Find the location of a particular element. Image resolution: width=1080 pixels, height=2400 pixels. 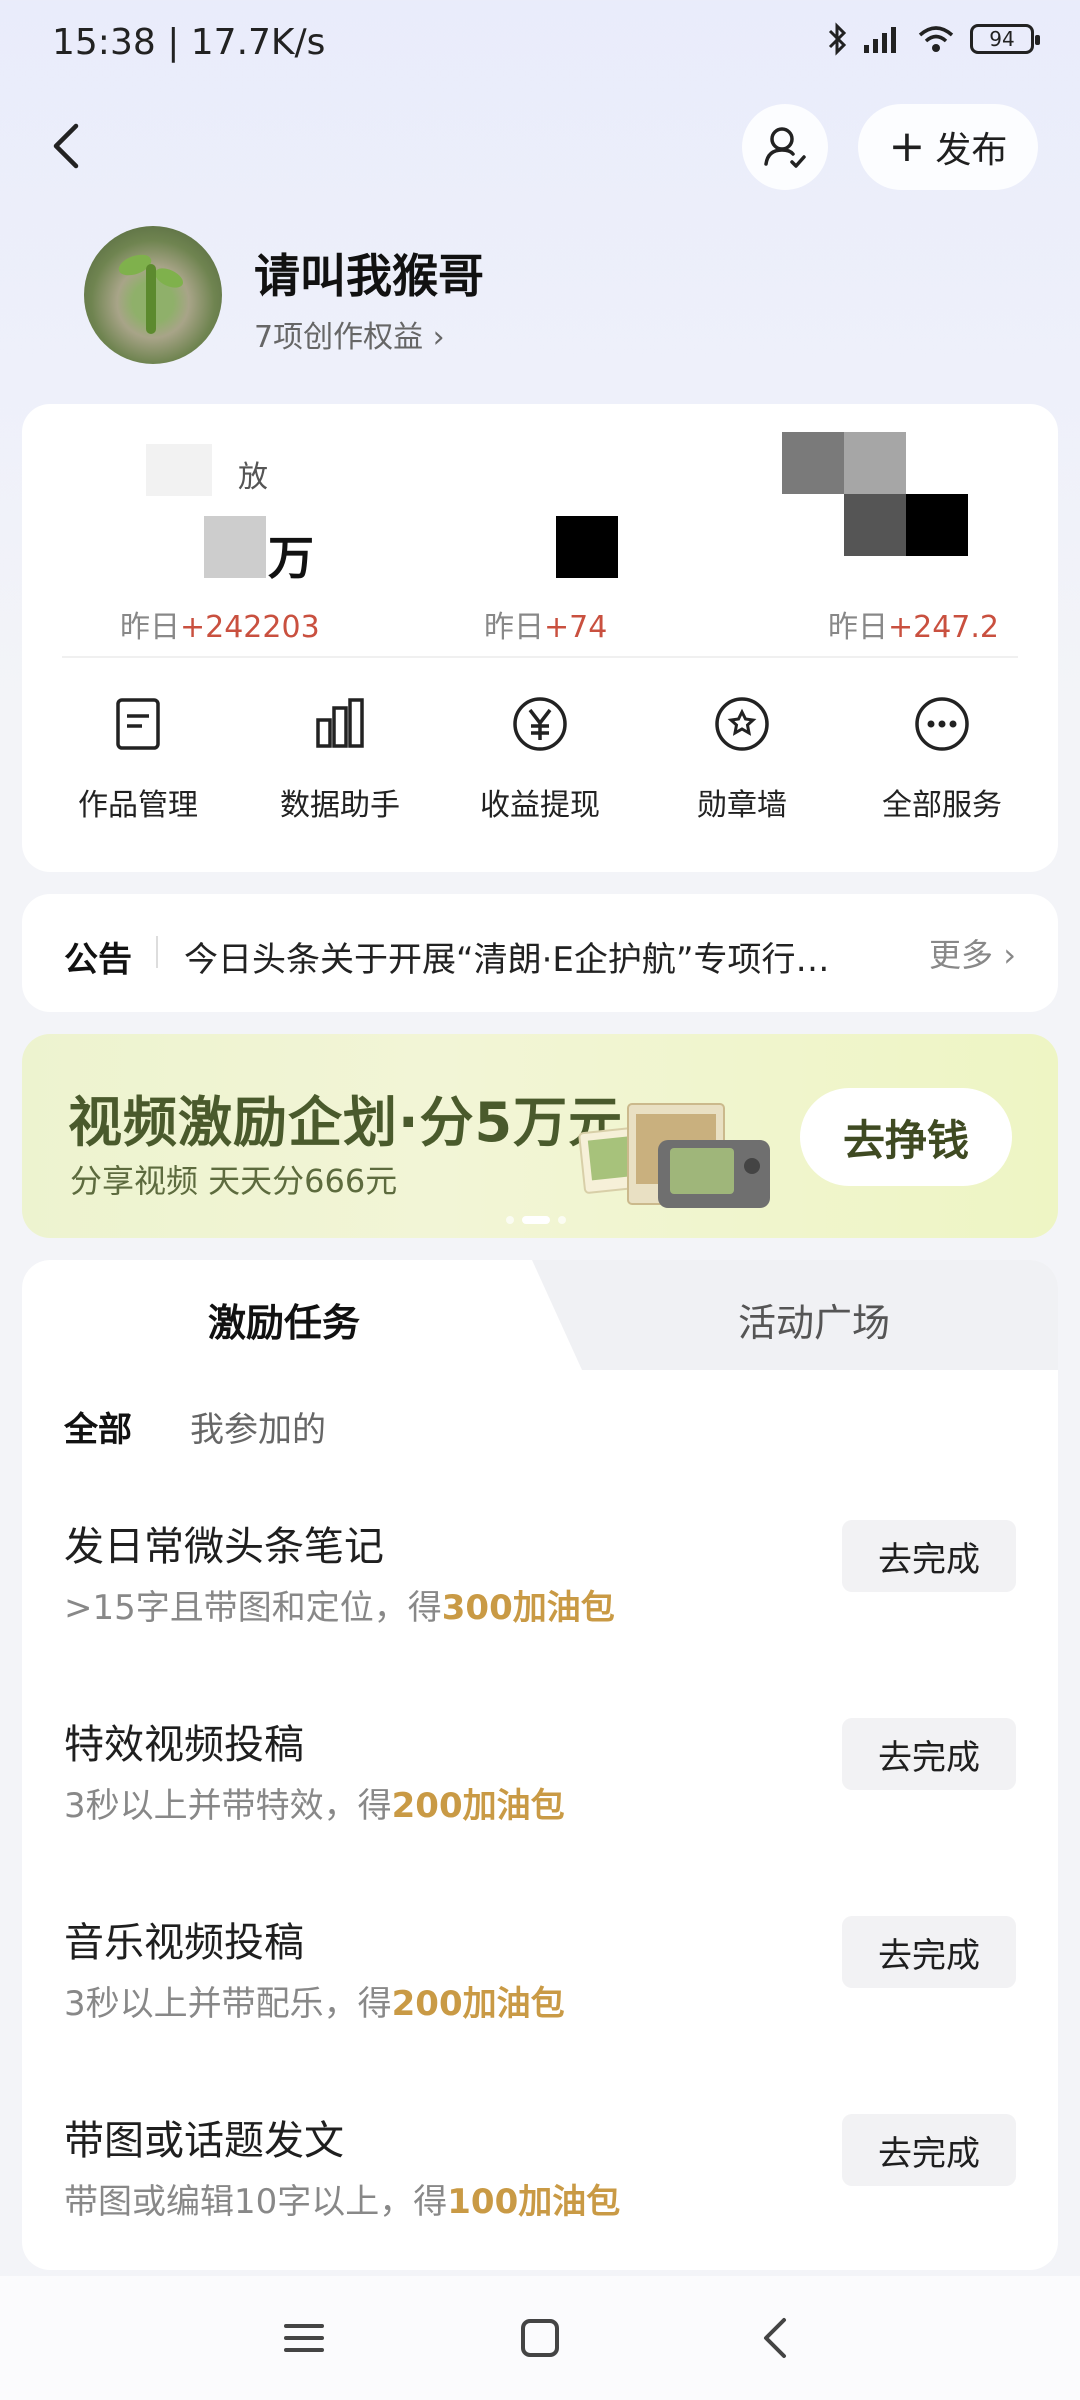

service-label: 作品管理 is located at coordinates (138, 805).